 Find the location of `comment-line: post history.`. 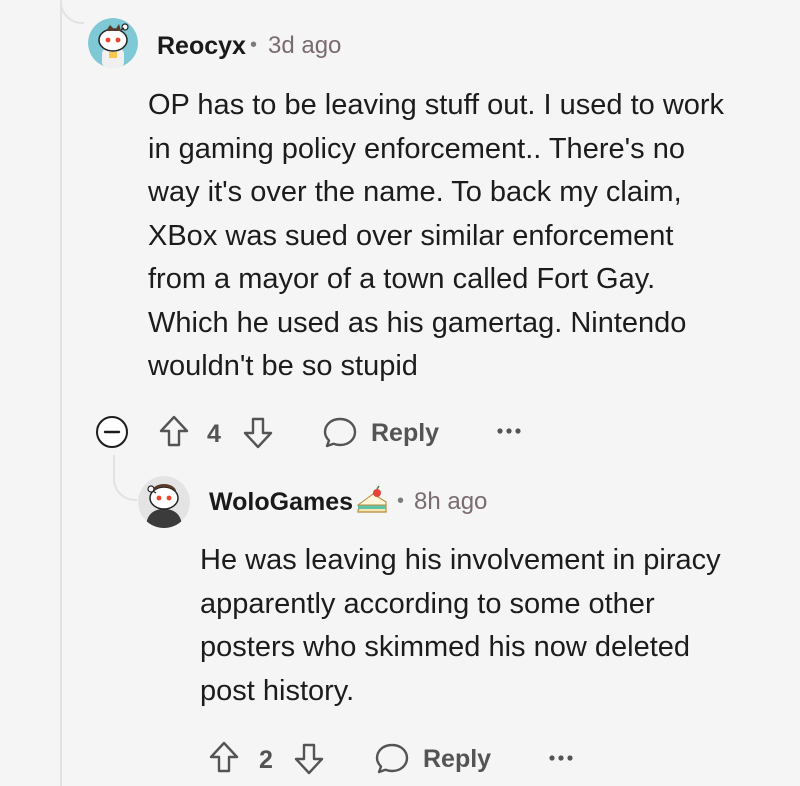

comment-line: post history. is located at coordinates (277, 690).